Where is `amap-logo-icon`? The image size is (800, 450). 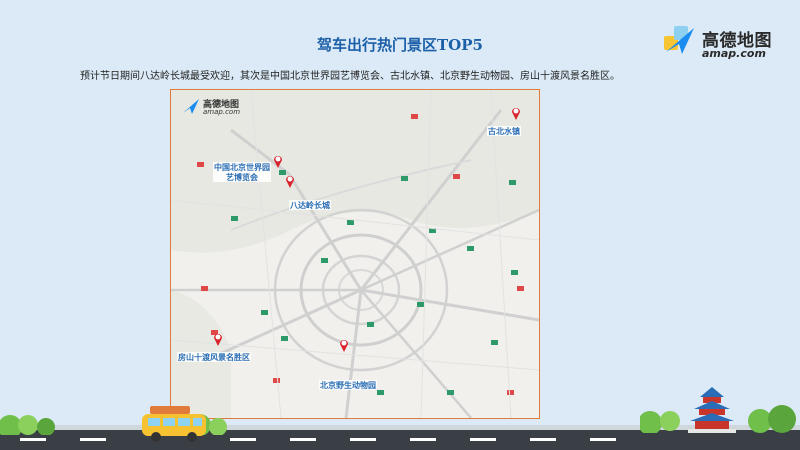 amap-logo-icon is located at coordinates (679, 40).